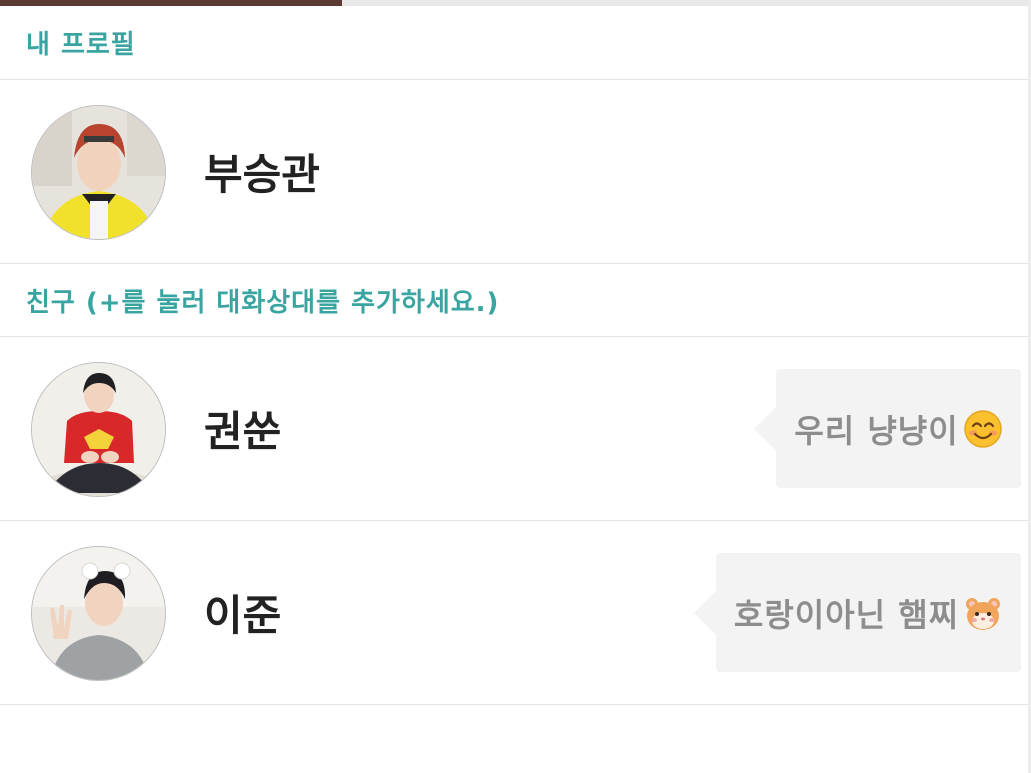  I want to click on status-message-bubble: 호랑이아닌 햄찌, so click(857, 612).